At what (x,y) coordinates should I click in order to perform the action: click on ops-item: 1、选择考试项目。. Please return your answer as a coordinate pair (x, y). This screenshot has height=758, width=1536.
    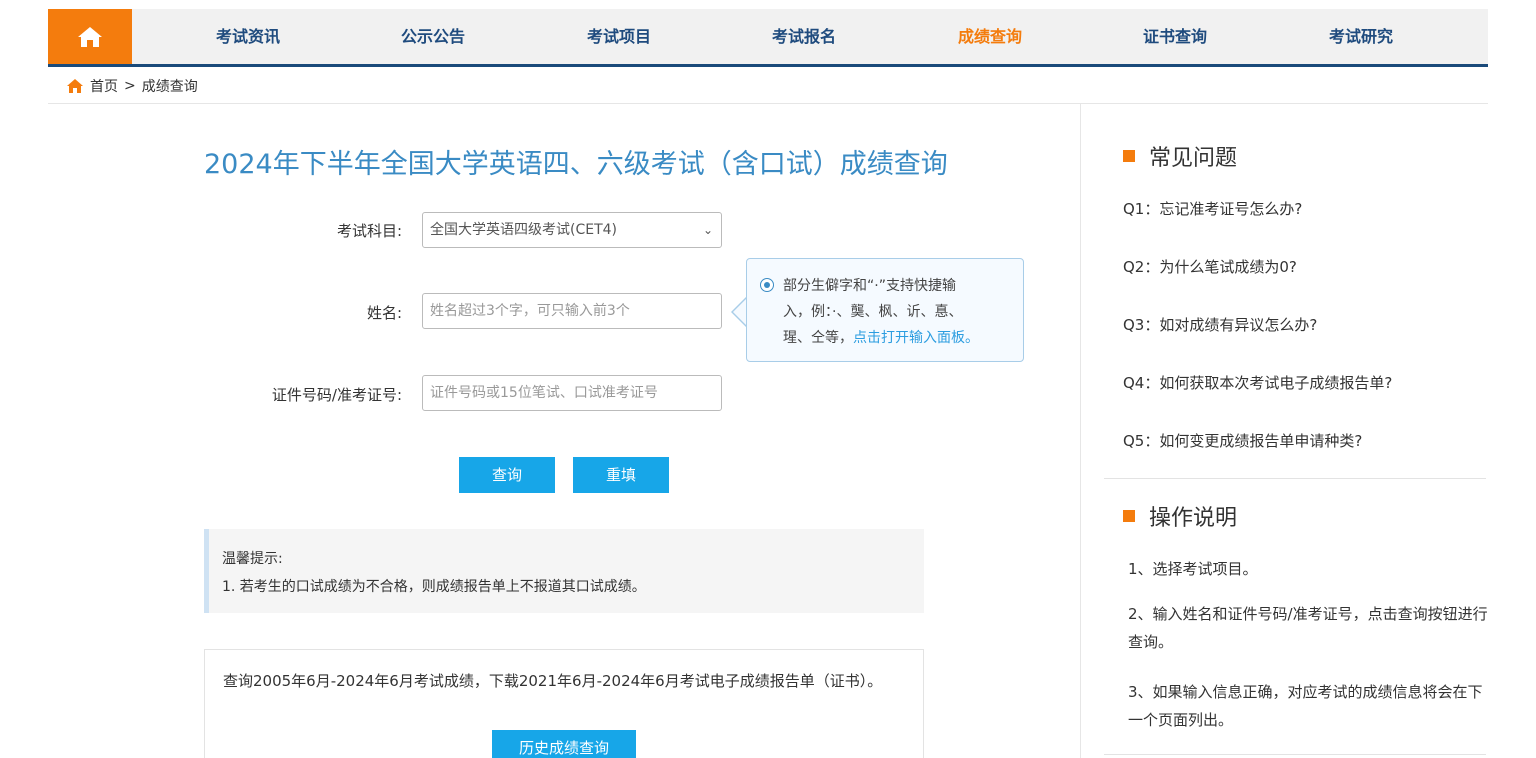
    Looking at the image, I should click on (1193, 569).